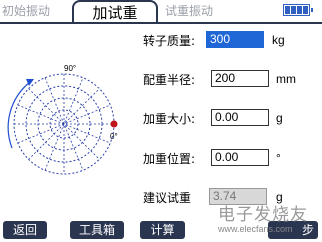 Image resolution: width=322 pixels, height=242 pixels. What do you see at coordinates (97, 230) in the screenshot?
I see `toolbox-button: 工具箱` at bounding box center [97, 230].